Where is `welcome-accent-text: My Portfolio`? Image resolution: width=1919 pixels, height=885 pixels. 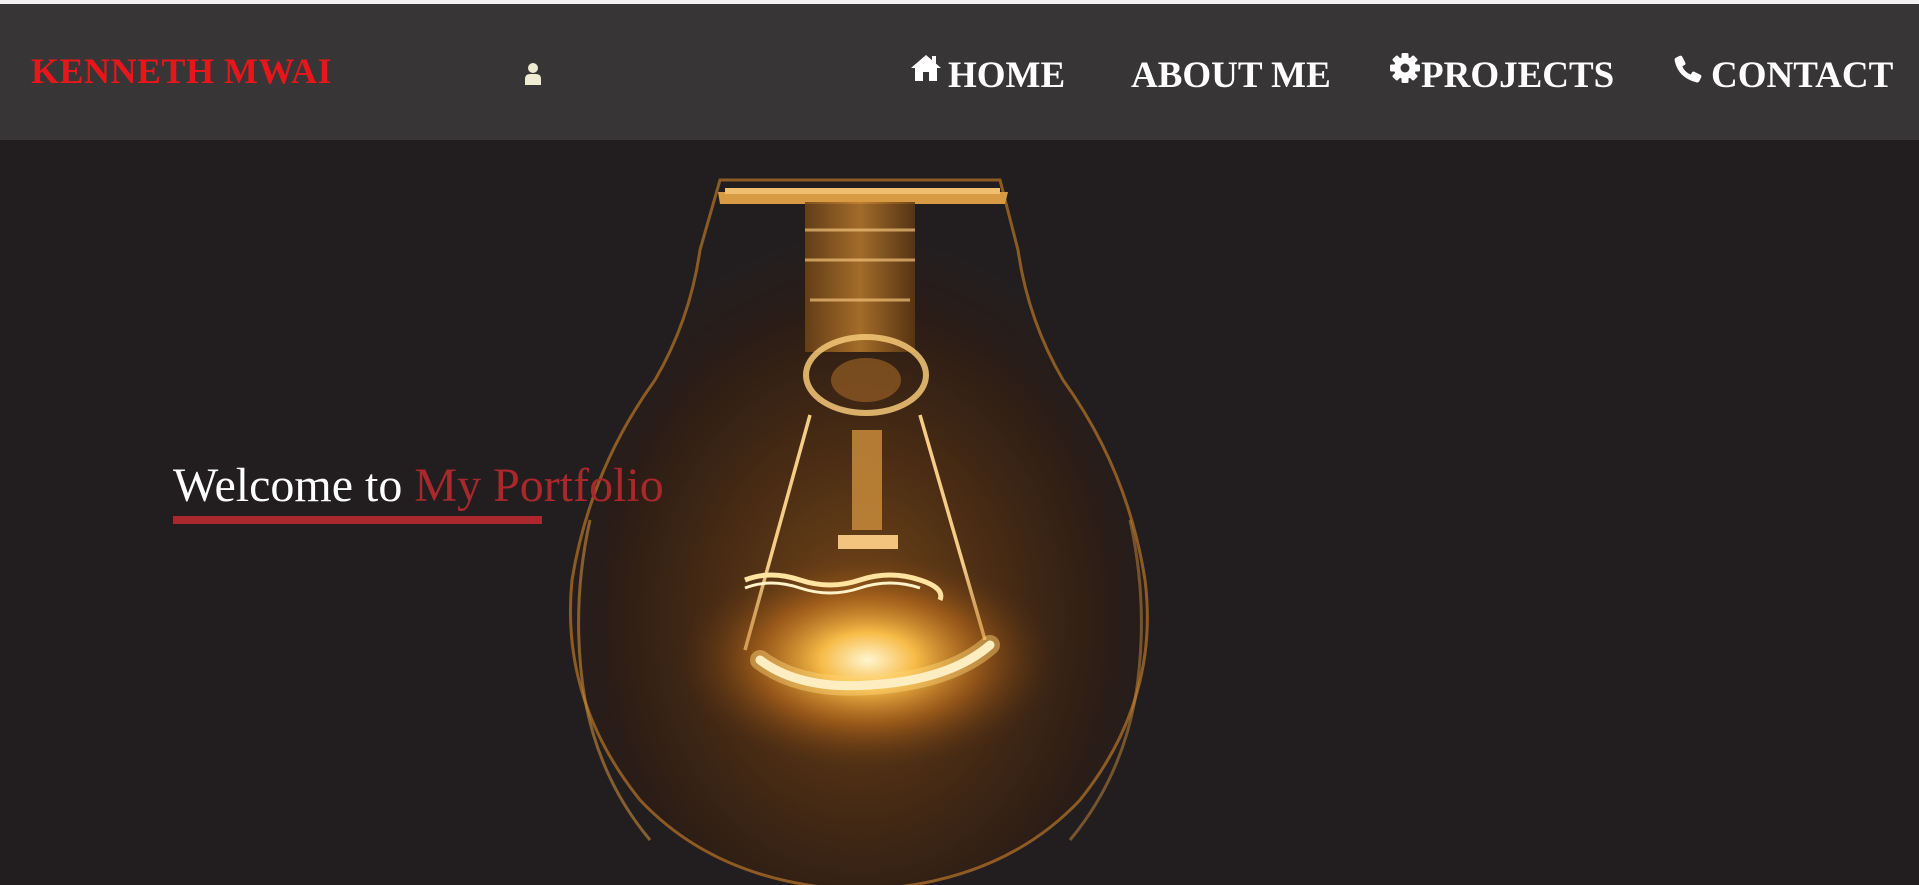 welcome-accent-text: My Portfolio is located at coordinates (539, 485).